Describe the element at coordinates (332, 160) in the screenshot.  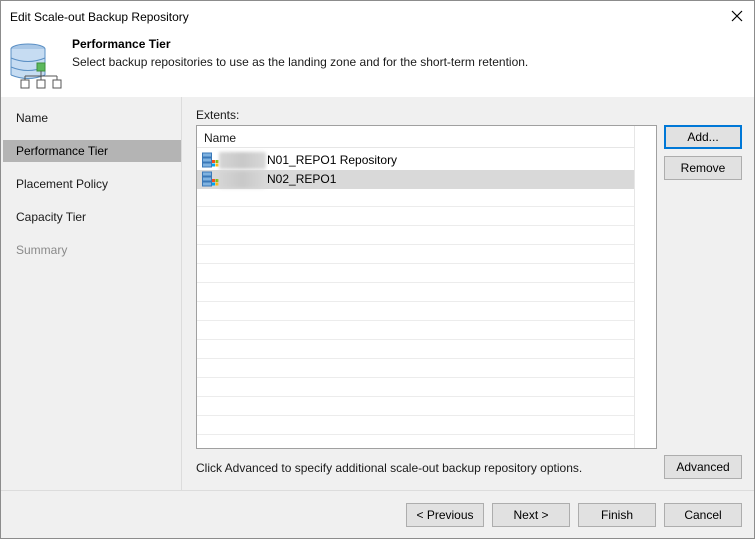
I see `extent-name: N01_REPO1 Repository` at that location.